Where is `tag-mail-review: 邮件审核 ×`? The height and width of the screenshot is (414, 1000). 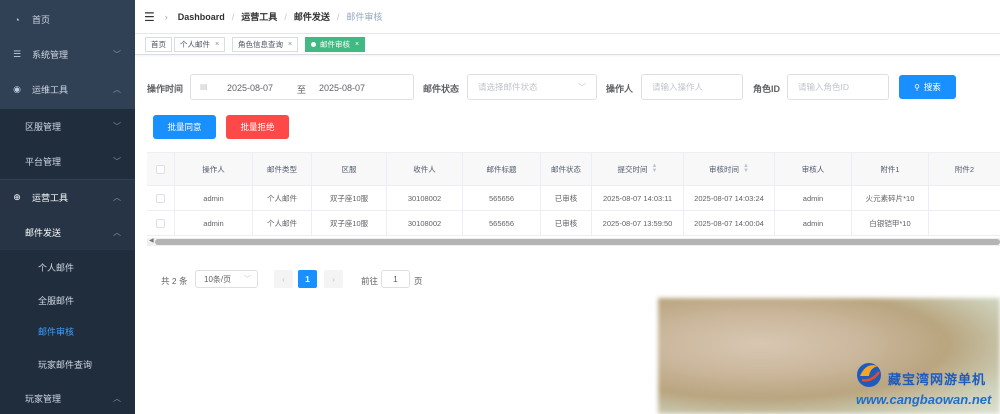
tag-mail-review: 邮件审核 × is located at coordinates (335, 44).